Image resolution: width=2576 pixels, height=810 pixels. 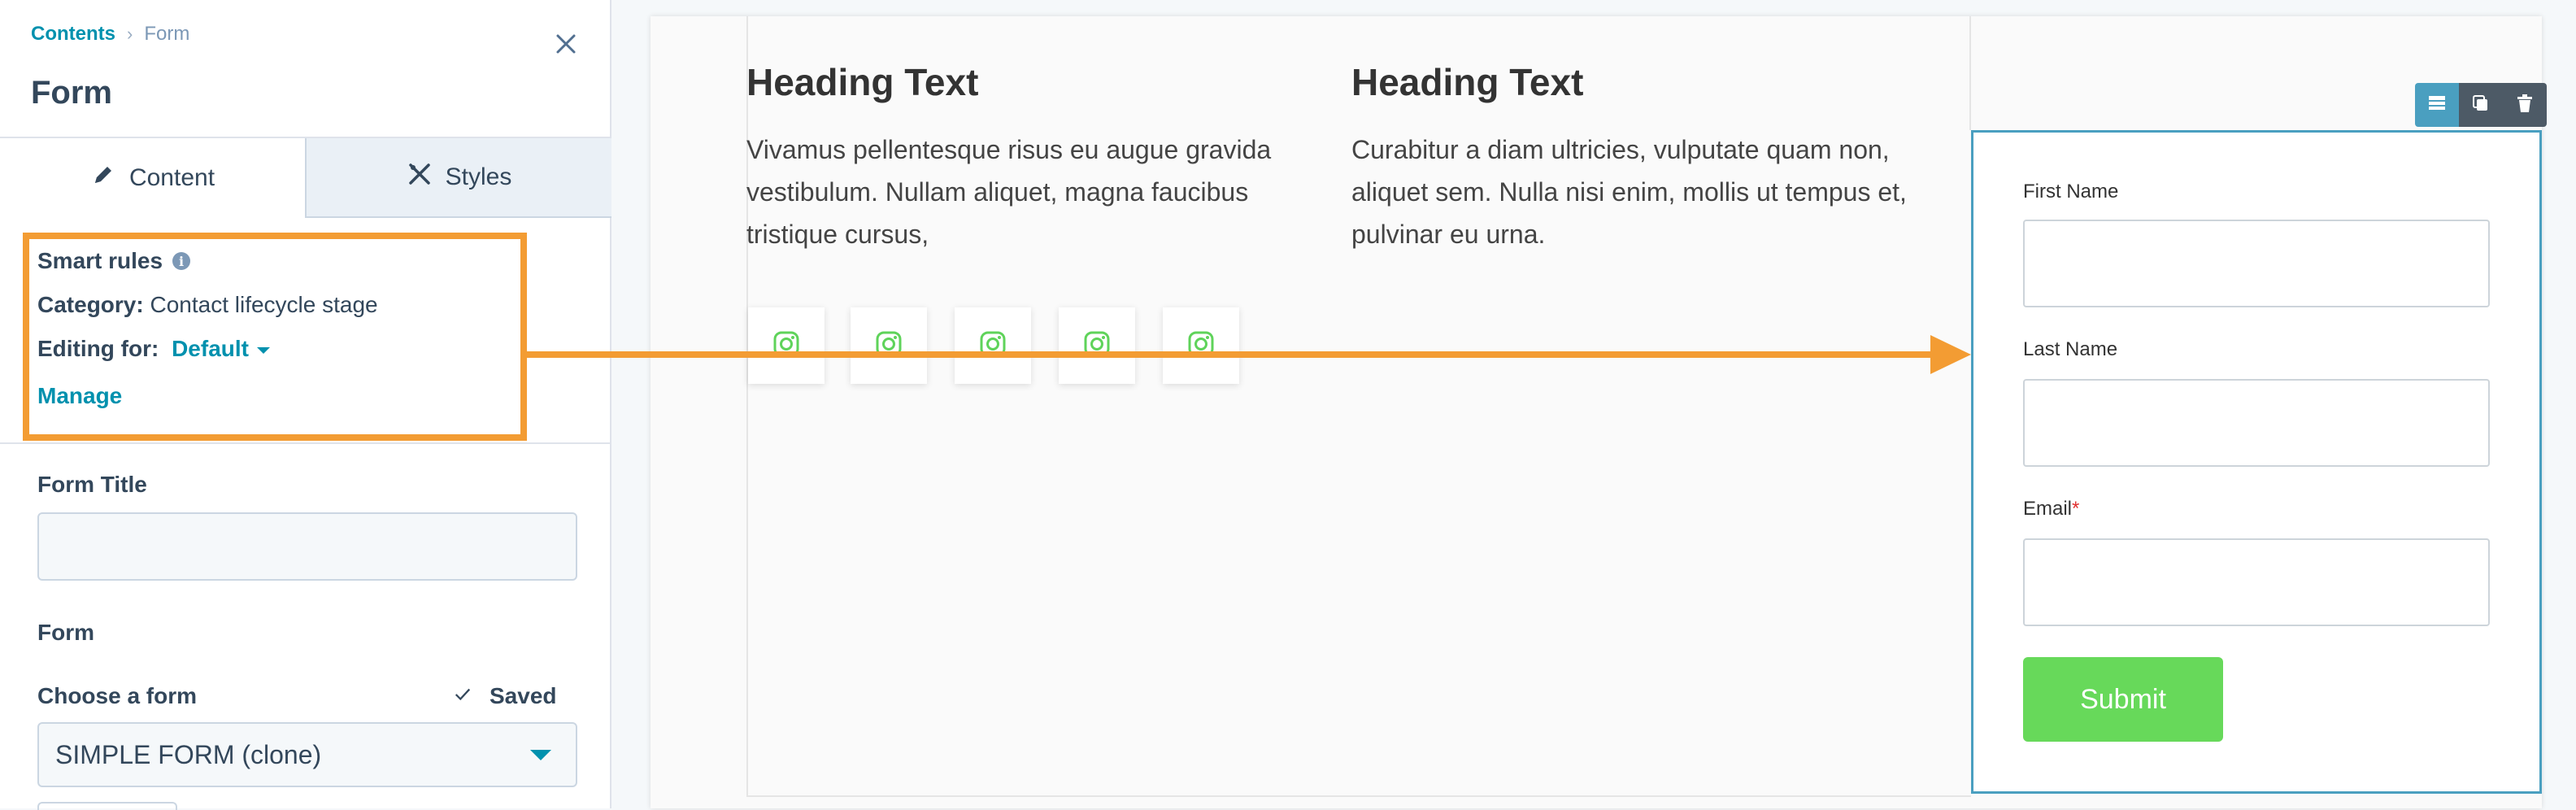 I want to click on annotation-arrow-line, so click(x=1231, y=354).